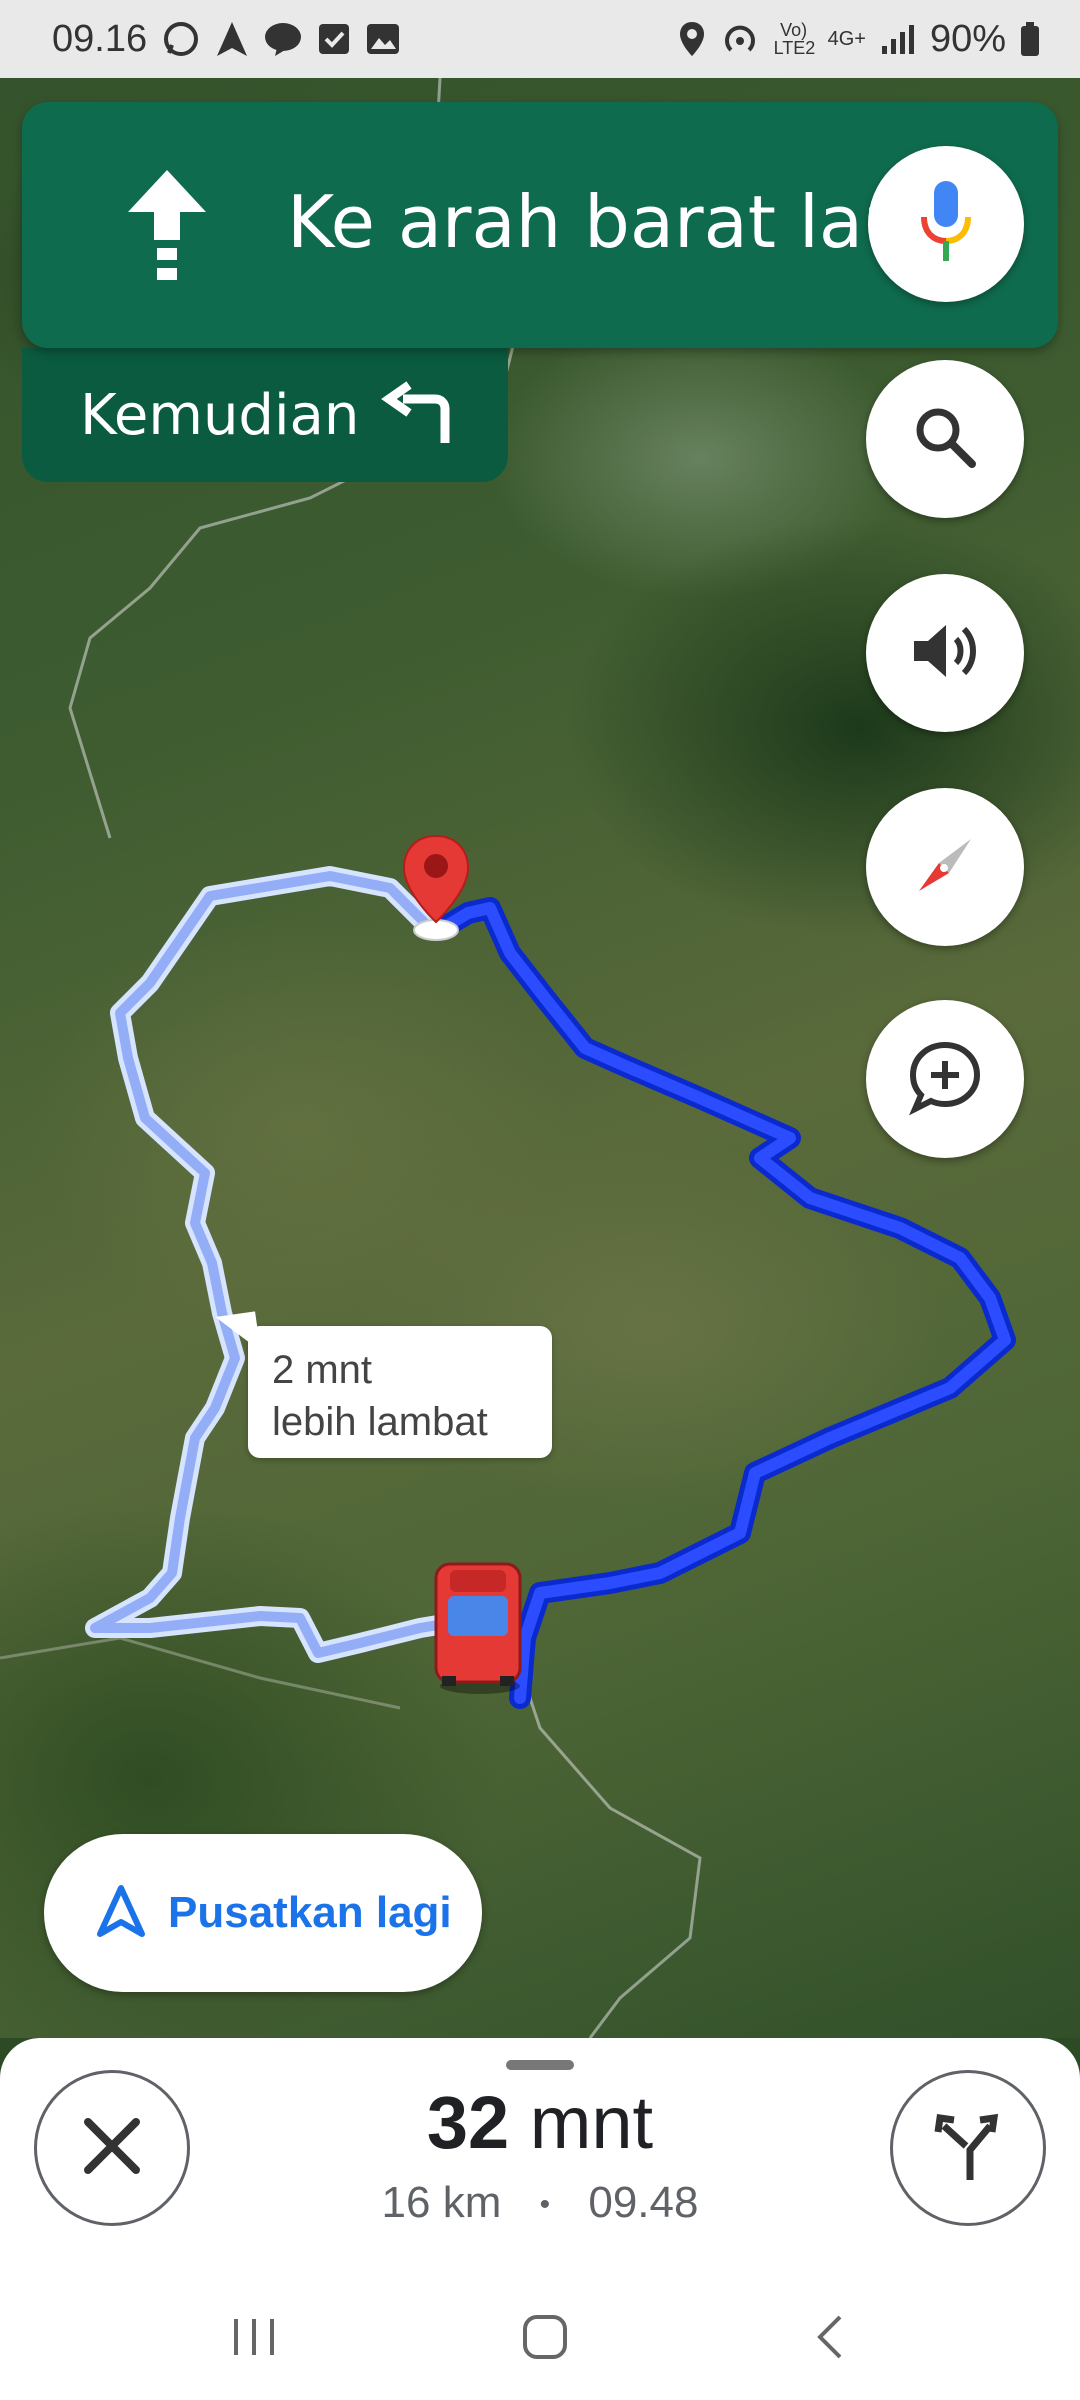 The height and width of the screenshot is (2400, 1080). What do you see at coordinates (898, 39) in the screenshot?
I see `signal-bars-icon` at bounding box center [898, 39].